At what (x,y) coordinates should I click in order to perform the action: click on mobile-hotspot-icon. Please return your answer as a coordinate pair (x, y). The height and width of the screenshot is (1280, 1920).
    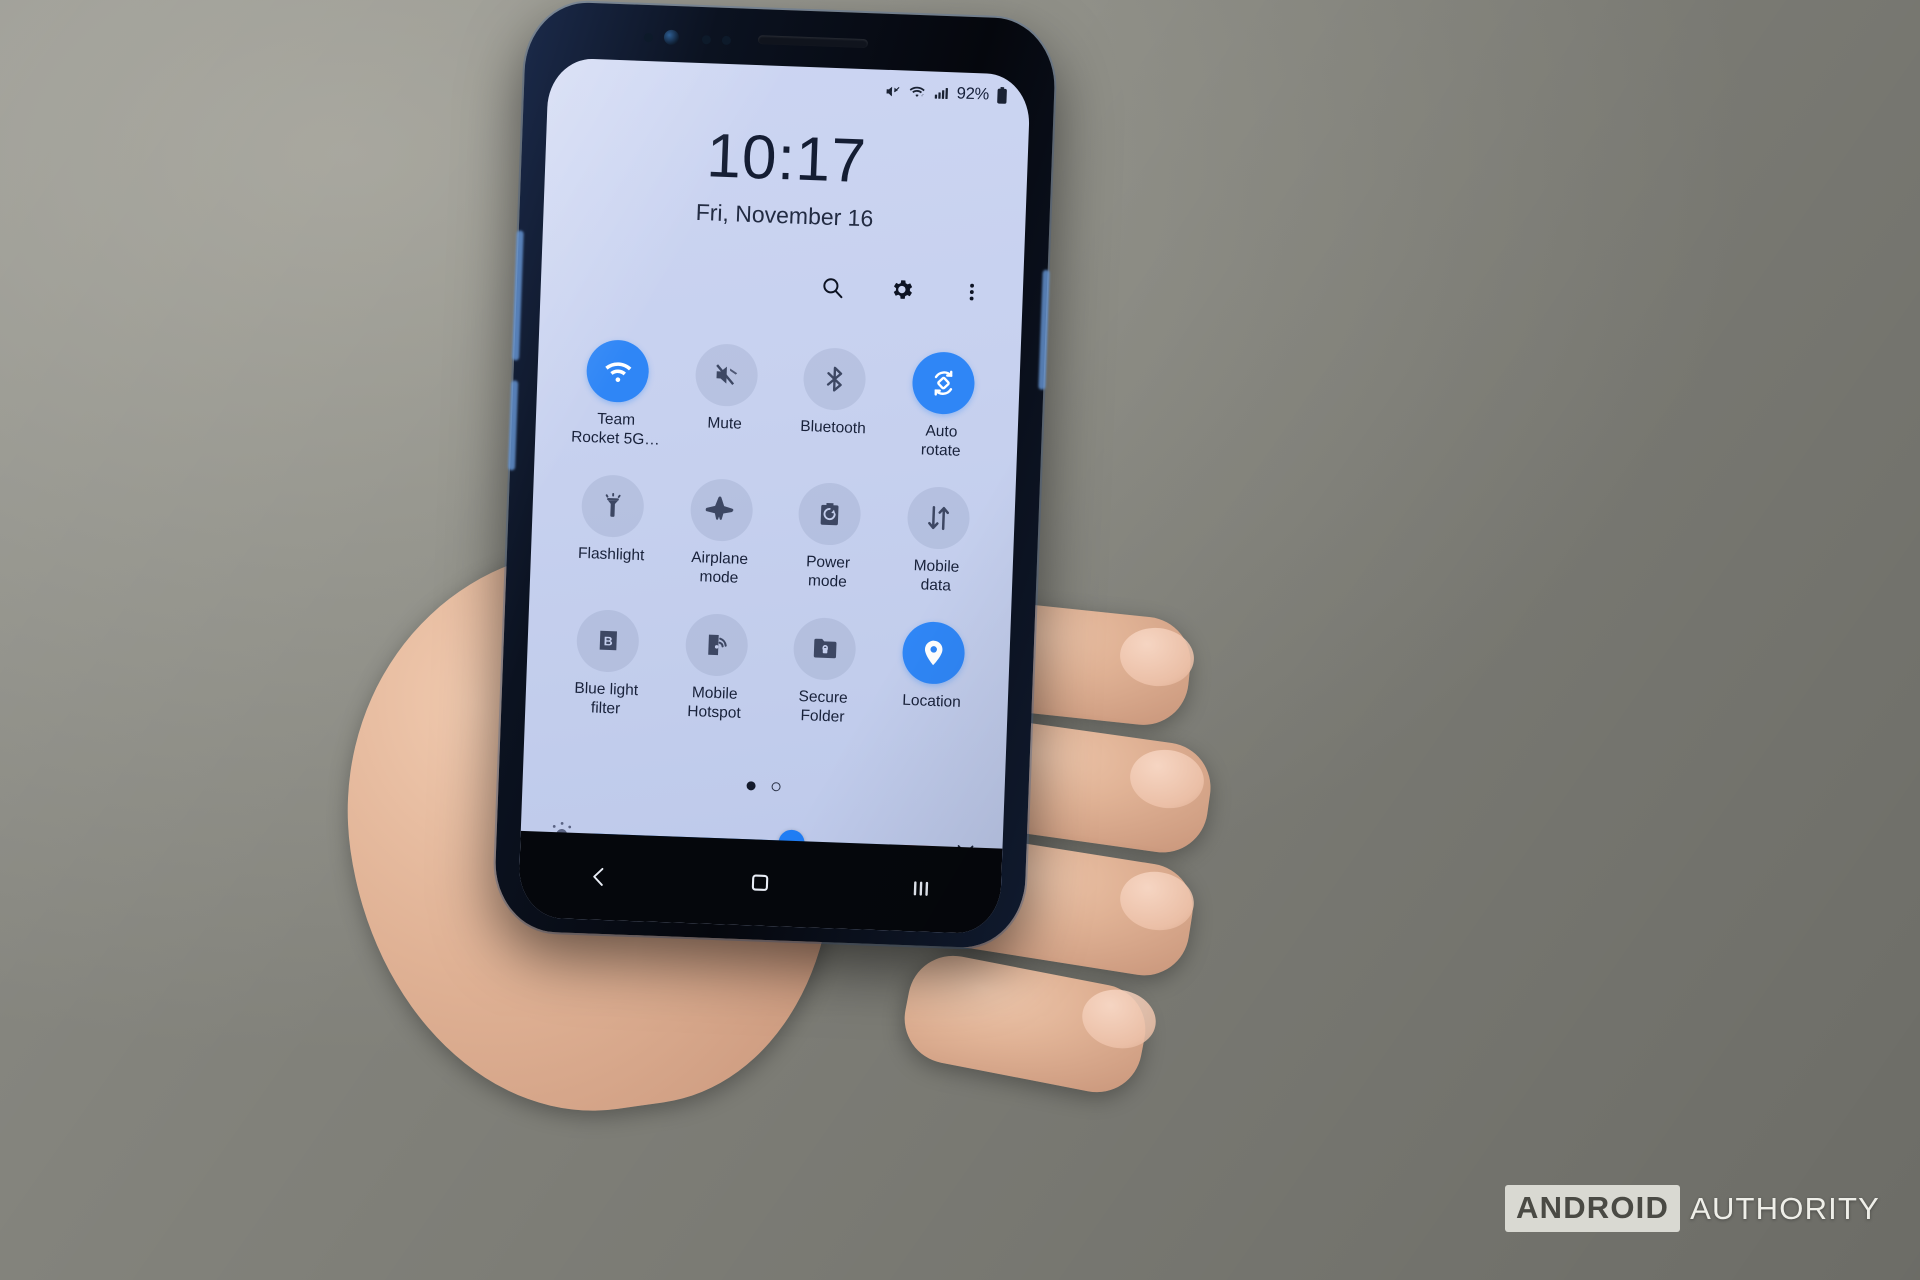
    Looking at the image, I should click on (716, 644).